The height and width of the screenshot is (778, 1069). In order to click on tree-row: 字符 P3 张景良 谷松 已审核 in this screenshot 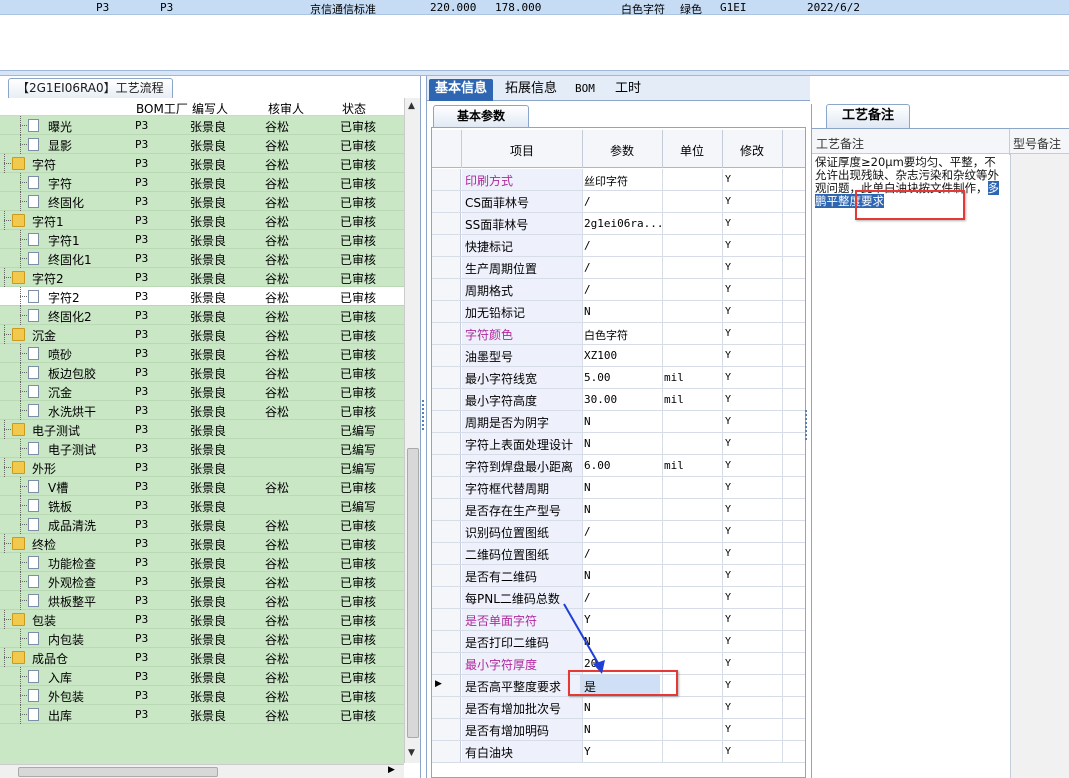, I will do `click(202, 163)`.